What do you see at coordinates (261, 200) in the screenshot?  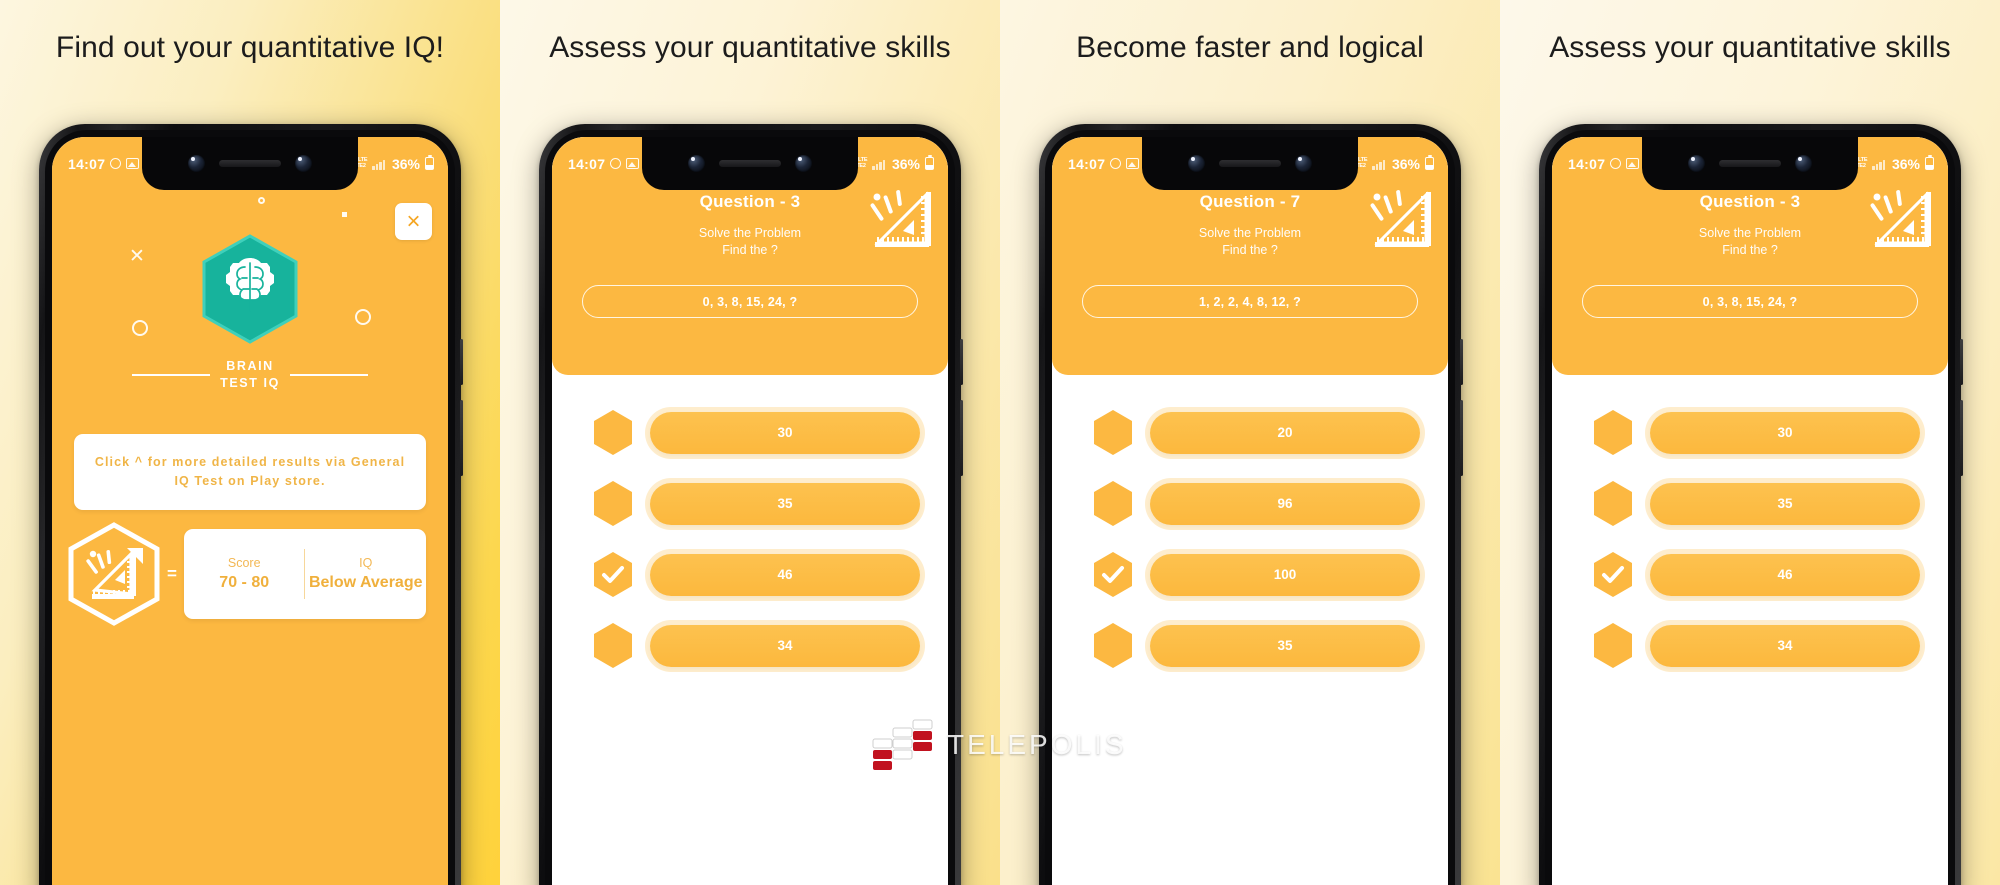 I see `decor-ring-small` at bounding box center [261, 200].